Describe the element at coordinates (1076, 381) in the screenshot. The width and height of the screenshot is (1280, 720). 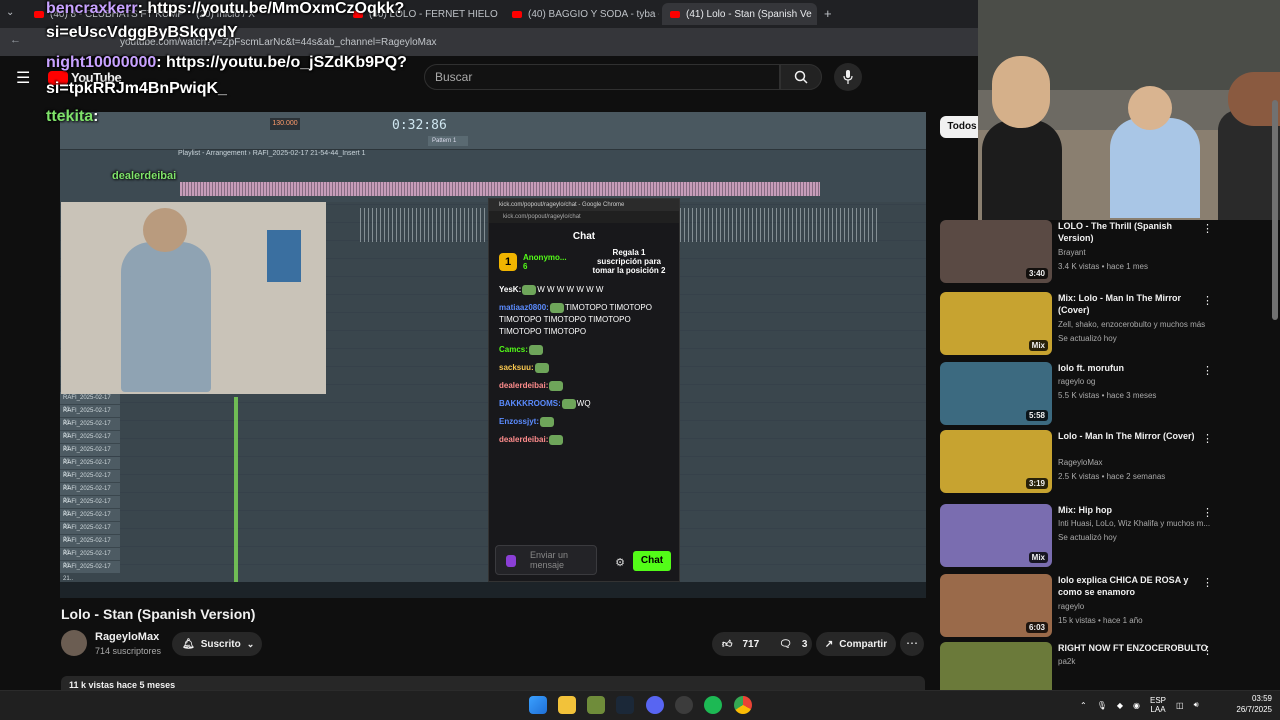
I see `recommendation-channel: rageylo og` at that location.